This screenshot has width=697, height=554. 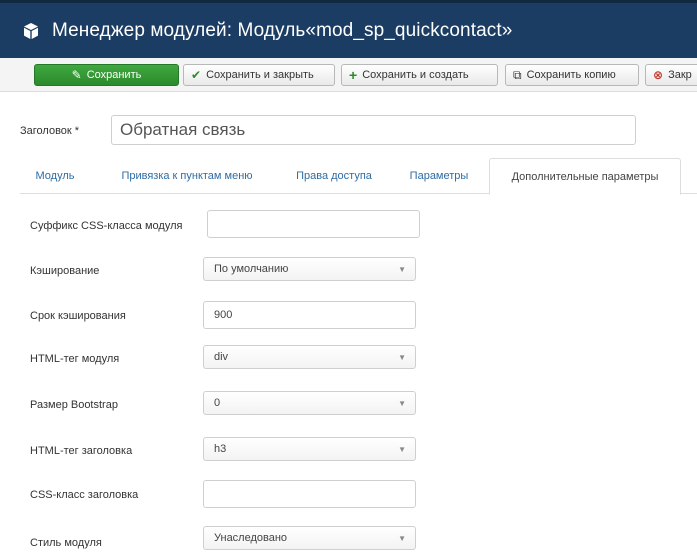 I want to click on header-class-input, so click(x=309, y=494).